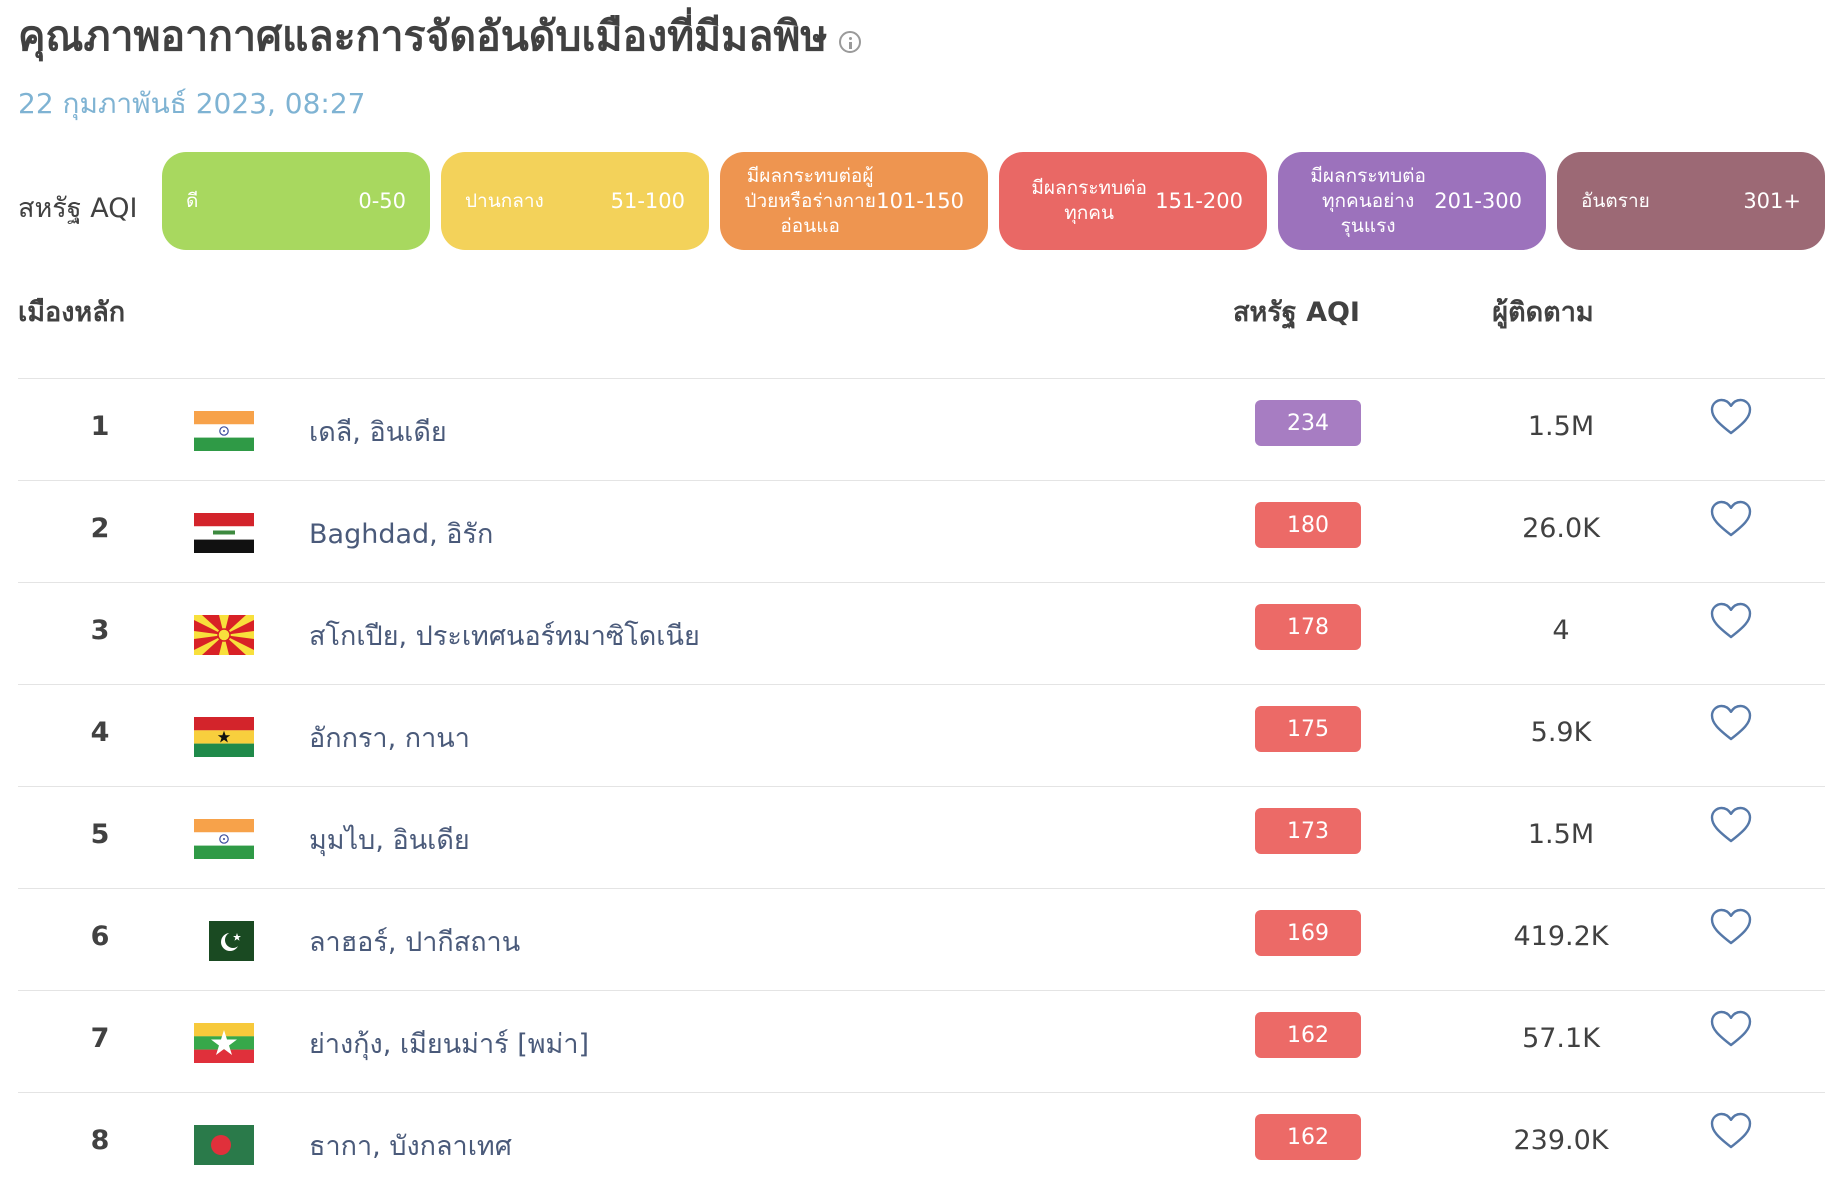  What do you see at coordinates (100, 936) in the screenshot?
I see `rank-number: 6` at bounding box center [100, 936].